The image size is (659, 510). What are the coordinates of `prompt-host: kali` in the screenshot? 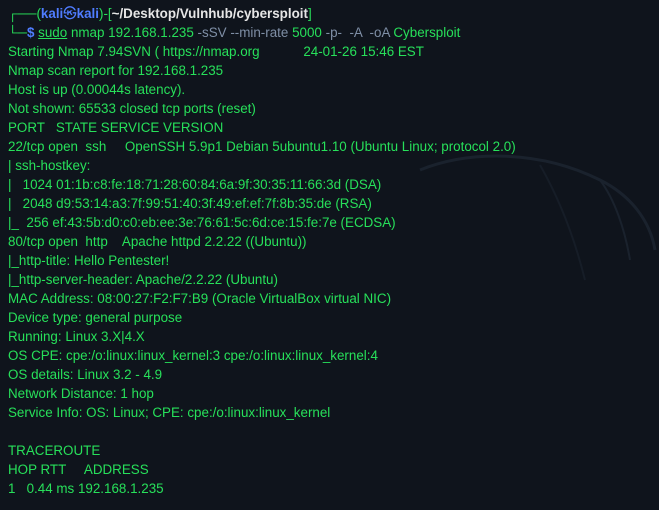 It's located at (87, 13).